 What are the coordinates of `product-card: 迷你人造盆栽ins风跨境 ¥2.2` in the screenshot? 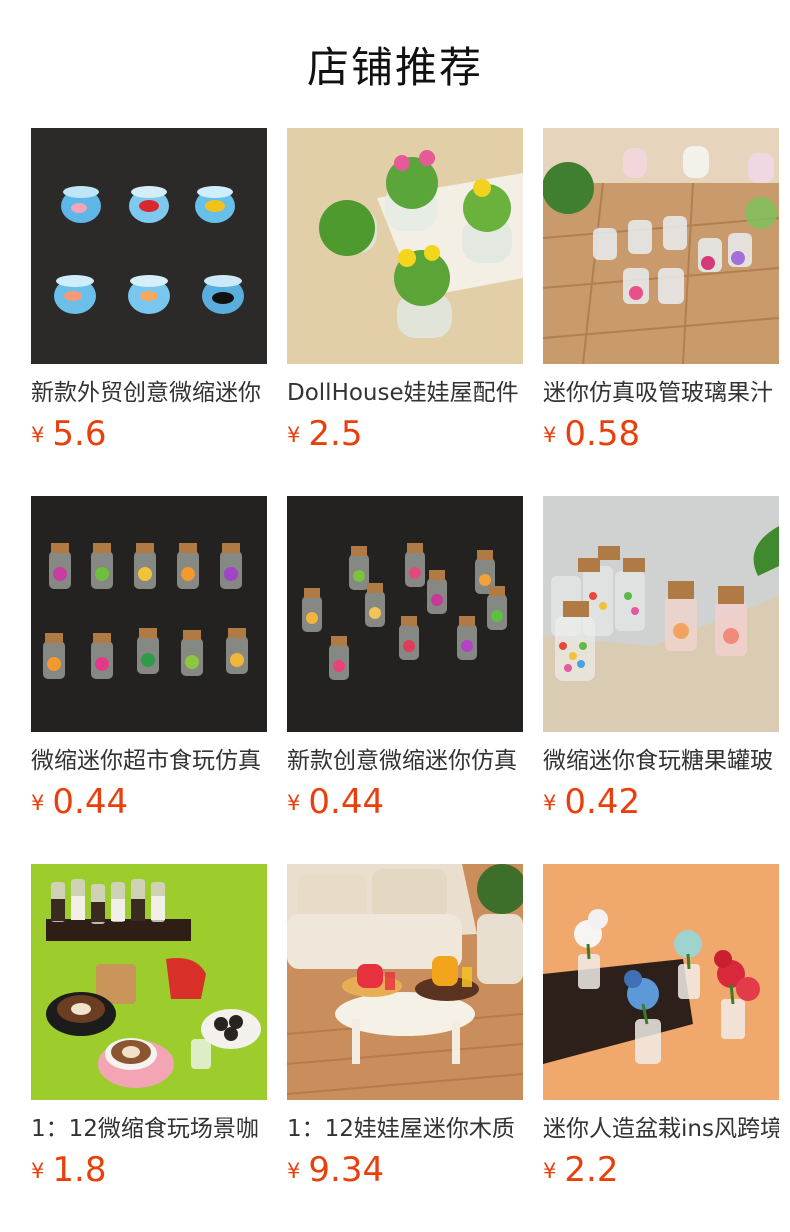 It's located at (661, 1034).